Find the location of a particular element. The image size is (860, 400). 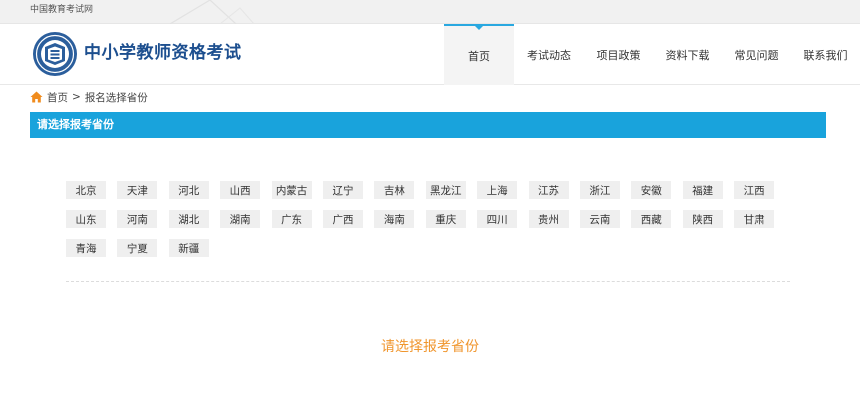

nav-item-faq: 常见问题 is located at coordinates (756, 54).